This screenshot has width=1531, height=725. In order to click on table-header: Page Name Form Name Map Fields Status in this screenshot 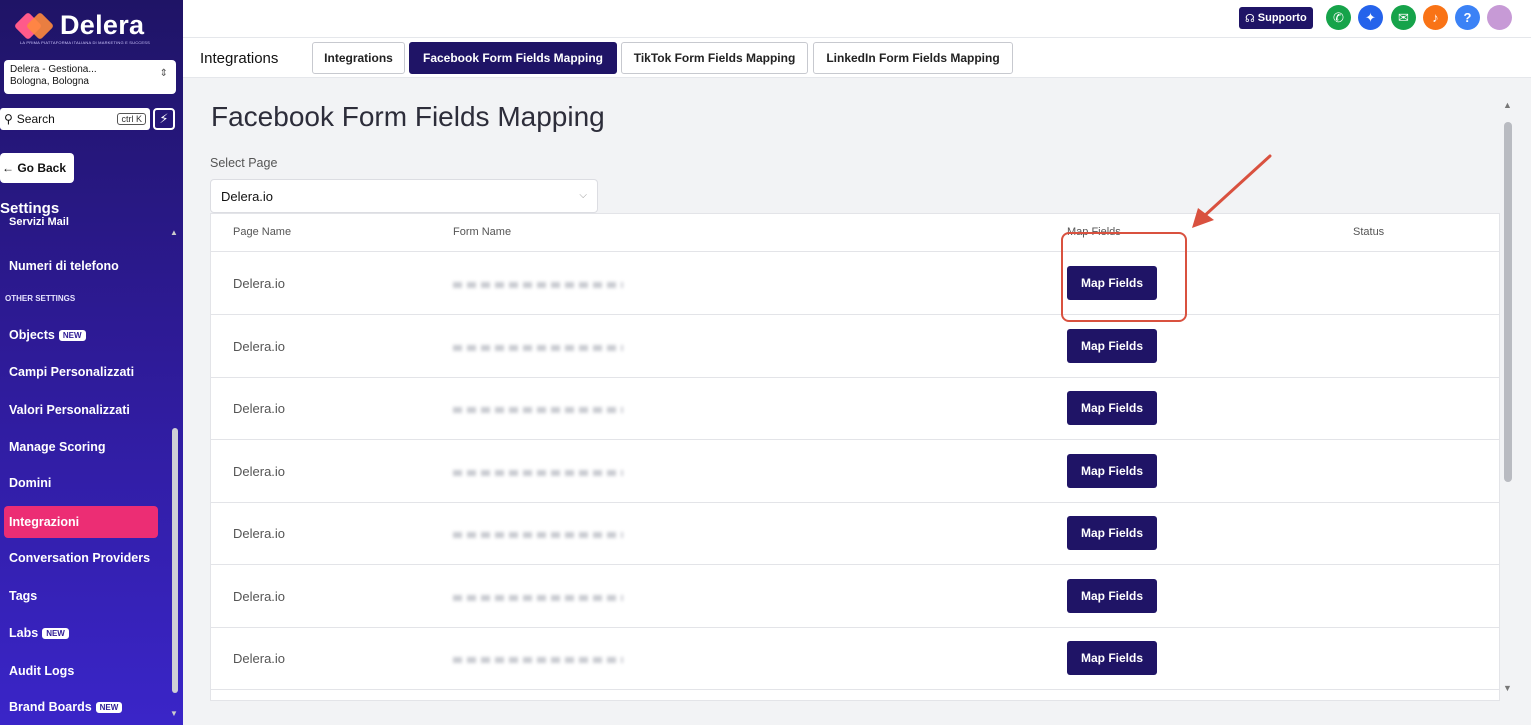, I will do `click(855, 233)`.